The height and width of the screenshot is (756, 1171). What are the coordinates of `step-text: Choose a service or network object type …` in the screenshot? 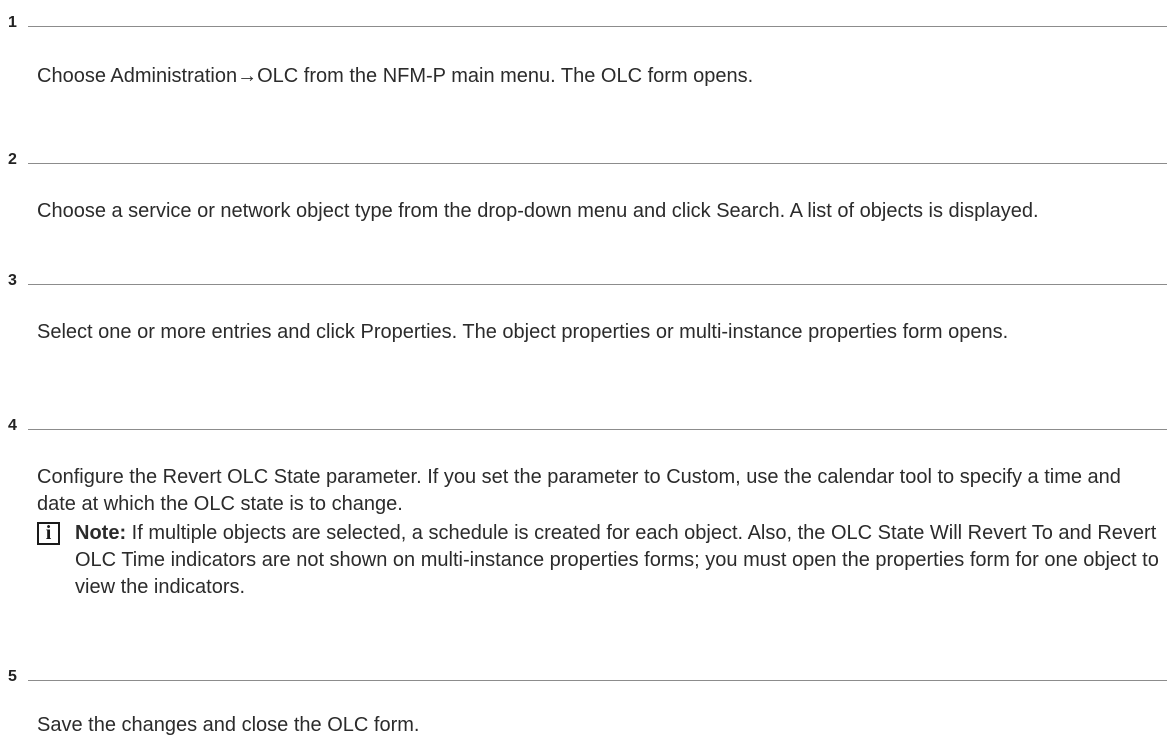 It's located at (538, 211).